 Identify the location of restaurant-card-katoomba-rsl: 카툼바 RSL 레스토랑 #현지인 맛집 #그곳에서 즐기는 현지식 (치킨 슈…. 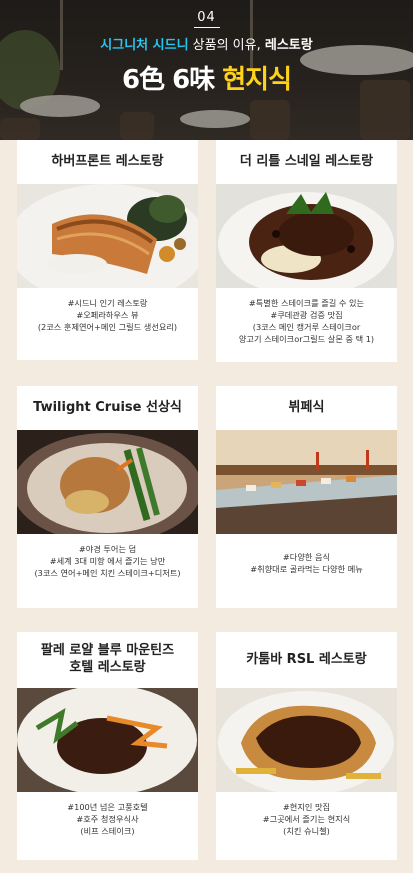
(306, 746).